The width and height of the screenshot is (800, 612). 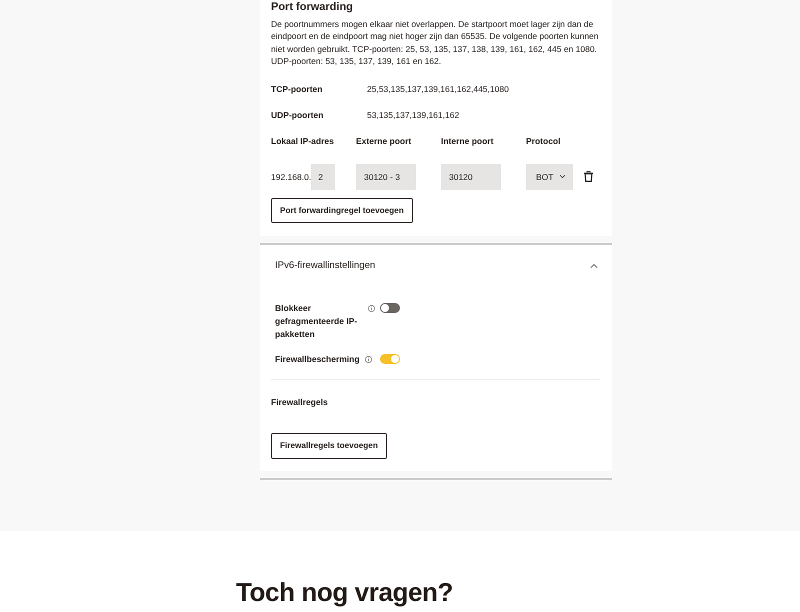 What do you see at coordinates (323, 177) in the screenshot?
I see `ip-suffix-input: 2` at bounding box center [323, 177].